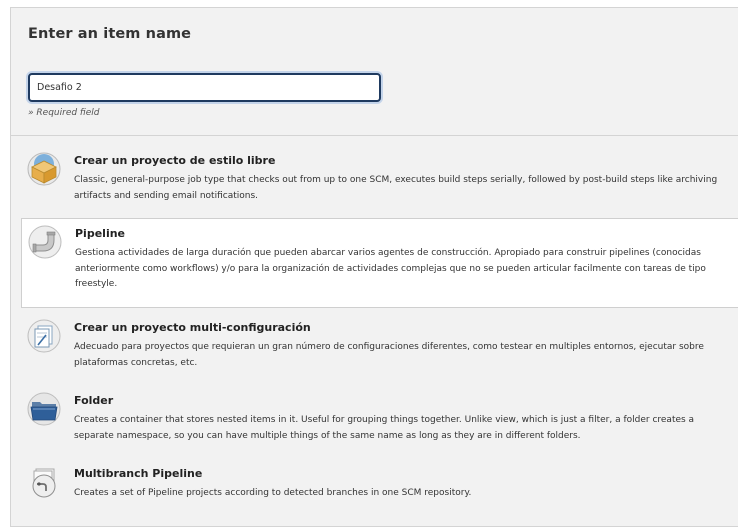 The width and height of the screenshot is (738, 527). I want to click on item-name-input, so click(204, 87).